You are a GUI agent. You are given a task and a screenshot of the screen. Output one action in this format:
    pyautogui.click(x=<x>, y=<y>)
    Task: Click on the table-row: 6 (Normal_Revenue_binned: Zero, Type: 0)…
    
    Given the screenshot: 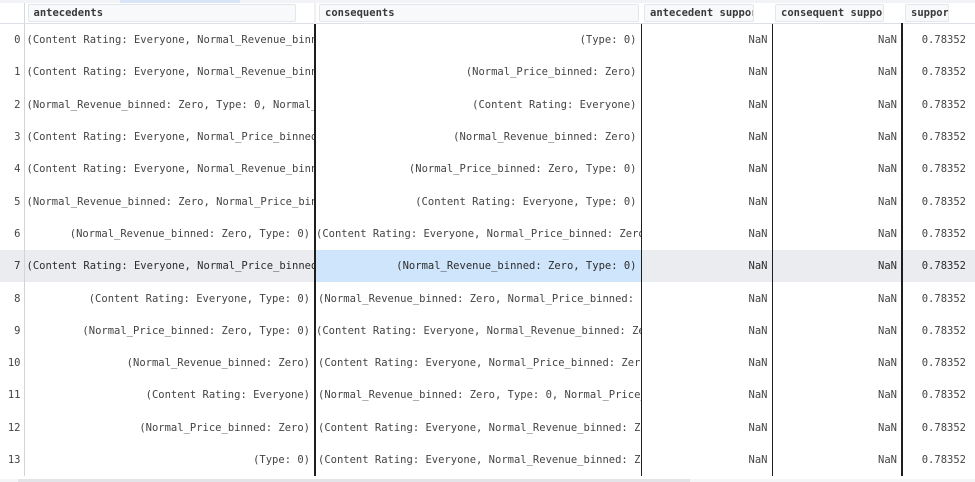 What is the action you would take?
    pyautogui.click(x=487, y=234)
    